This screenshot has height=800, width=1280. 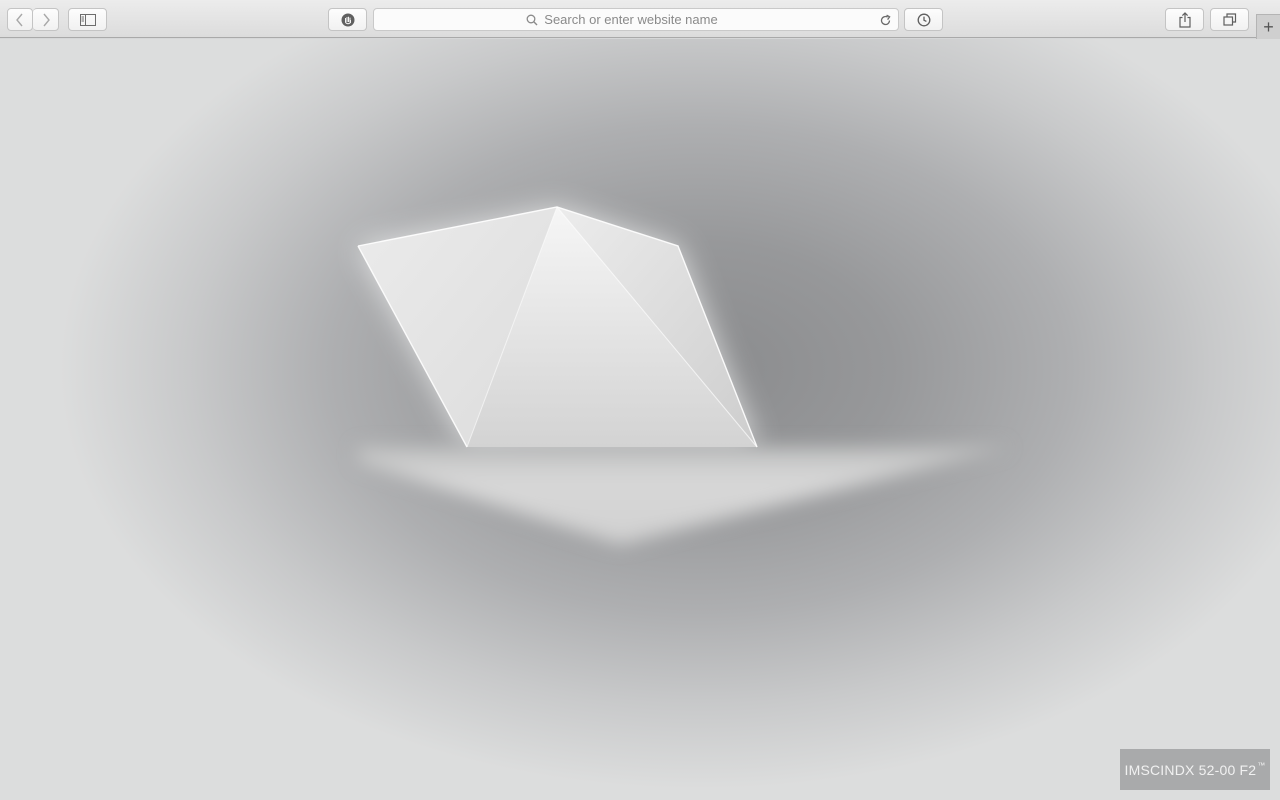 I want to click on reload-button, so click(x=885, y=20).